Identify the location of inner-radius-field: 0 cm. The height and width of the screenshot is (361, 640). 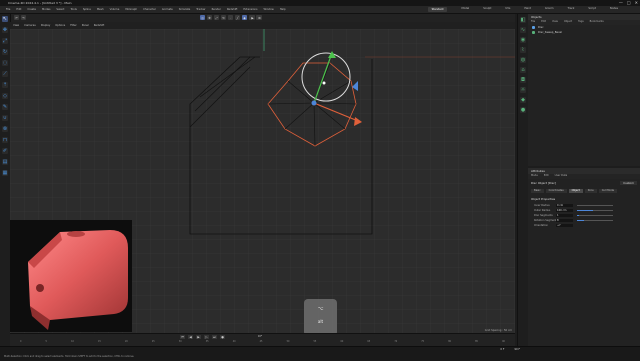
(564, 205).